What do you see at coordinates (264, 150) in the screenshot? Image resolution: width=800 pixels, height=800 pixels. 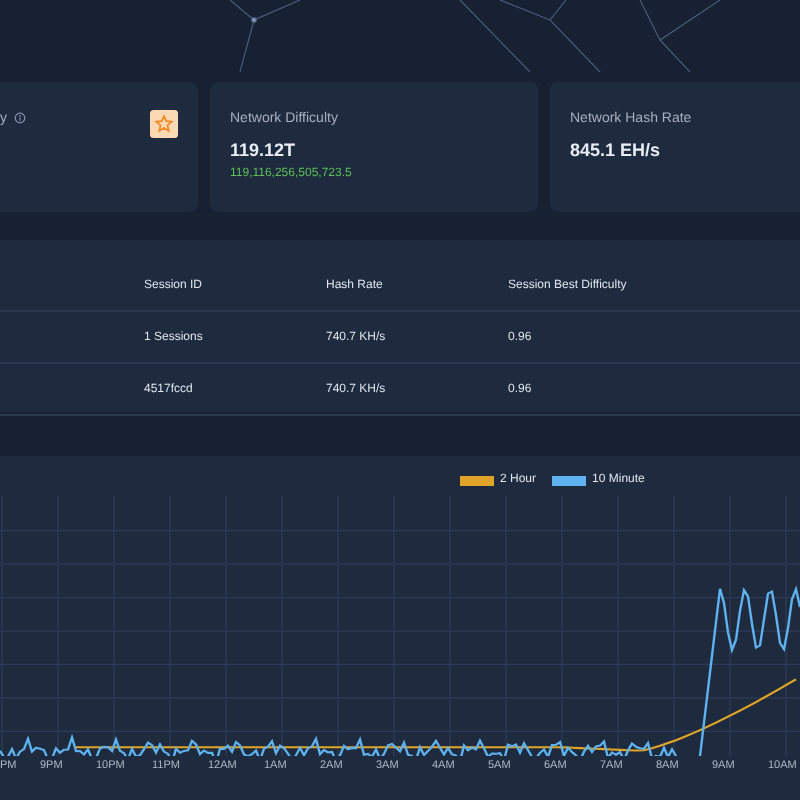 I see `card-value: 119.12T` at bounding box center [264, 150].